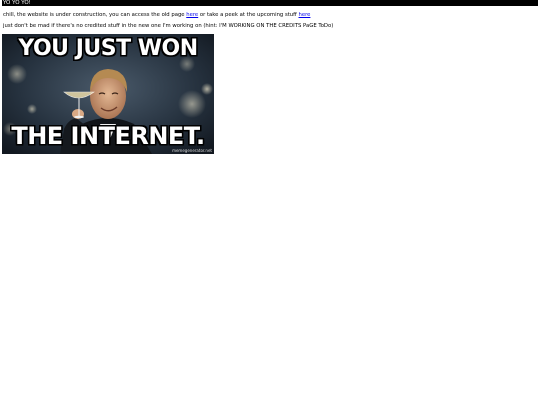 The width and height of the screenshot is (540, 405). Describe the element at coordinates (305, 15) in the screenshot. I see `upcoming-stuff-link: here` at that location.